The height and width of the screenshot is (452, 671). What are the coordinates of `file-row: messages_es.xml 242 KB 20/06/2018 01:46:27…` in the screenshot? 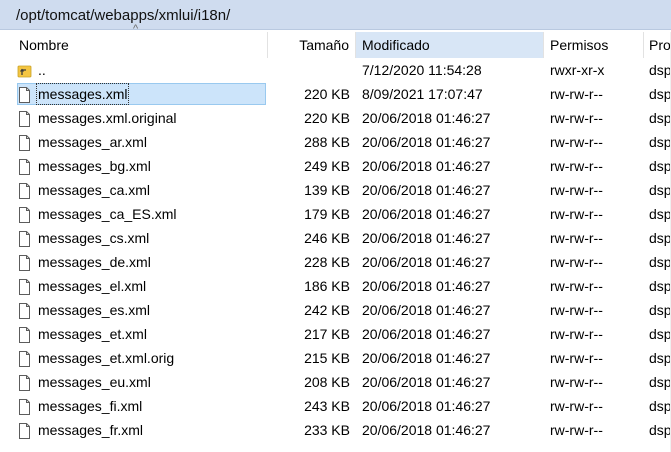 It's located at (335, 310).